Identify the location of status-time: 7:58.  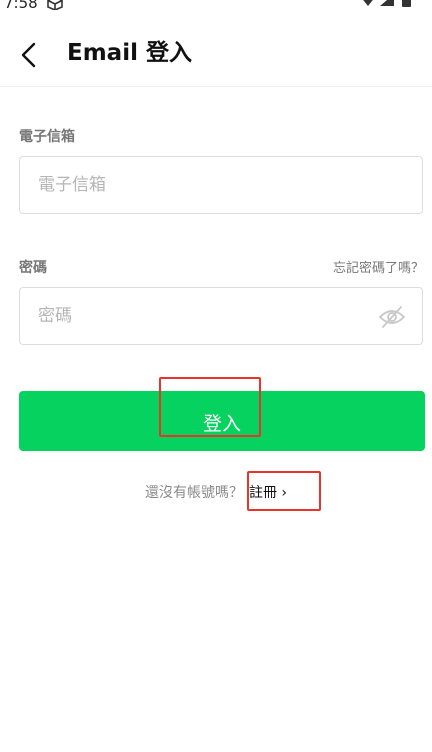
(21, 6).